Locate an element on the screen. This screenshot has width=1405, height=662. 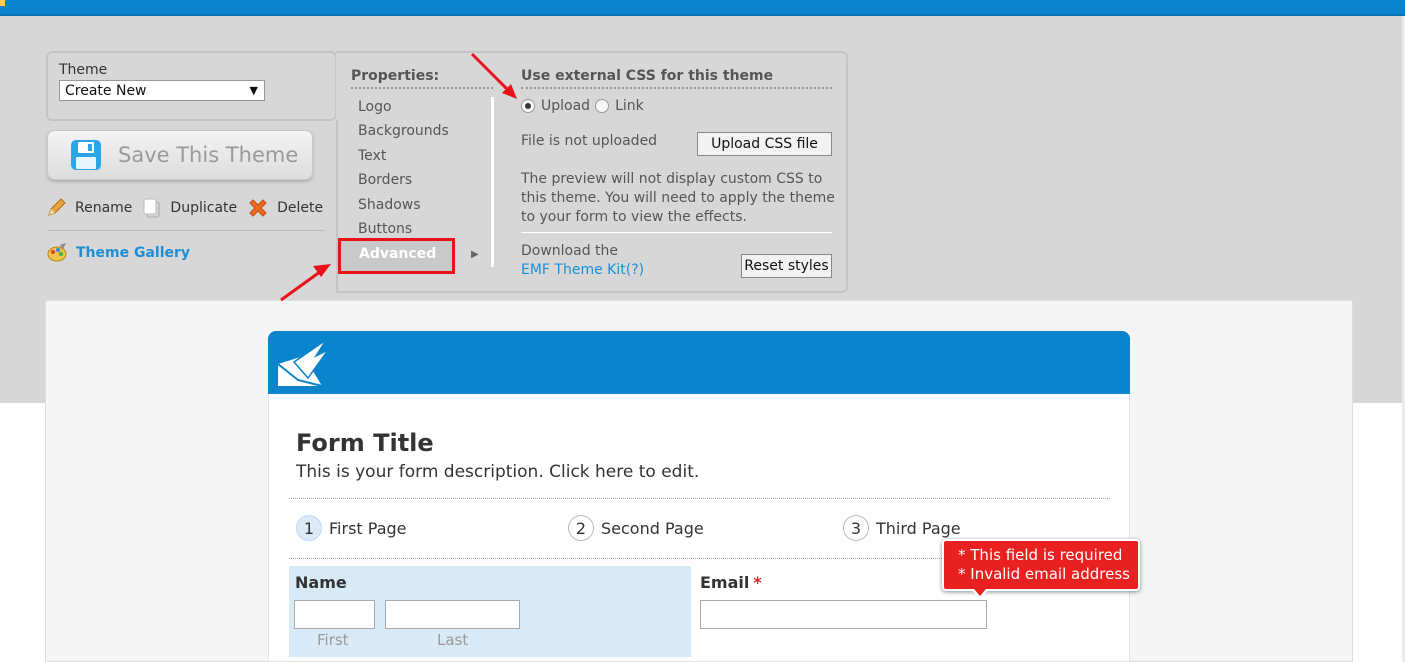
last-name-input is located at coordinates (452, 614).